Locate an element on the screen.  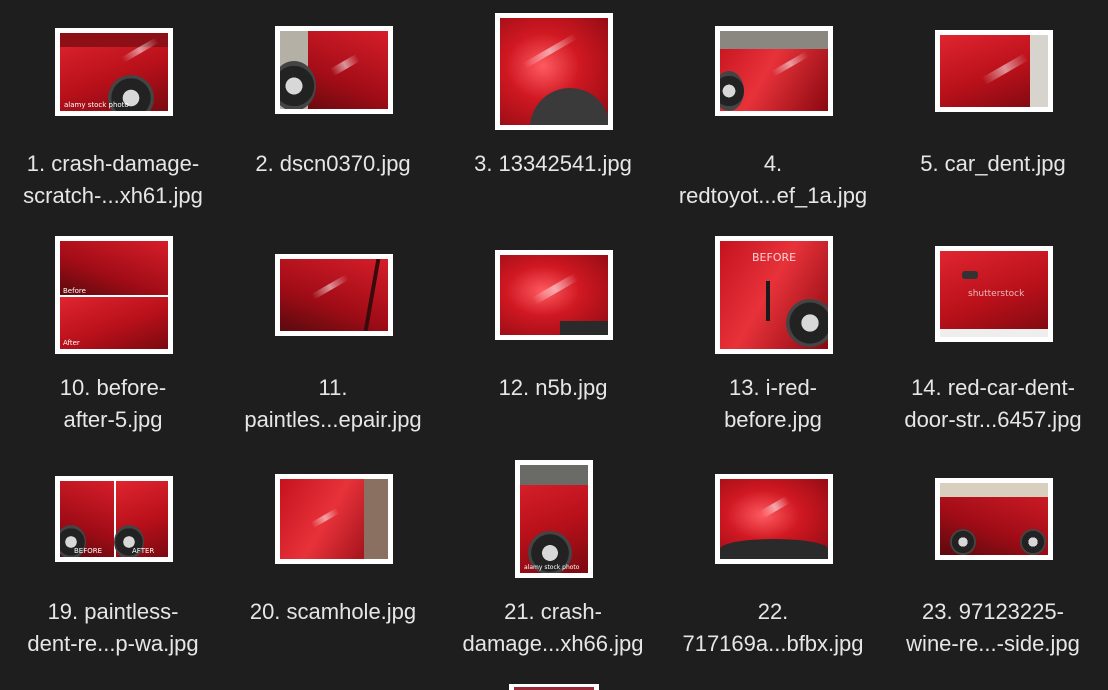
file-name: 13. i-red- before.jpg is located at coordinates (773, 403).